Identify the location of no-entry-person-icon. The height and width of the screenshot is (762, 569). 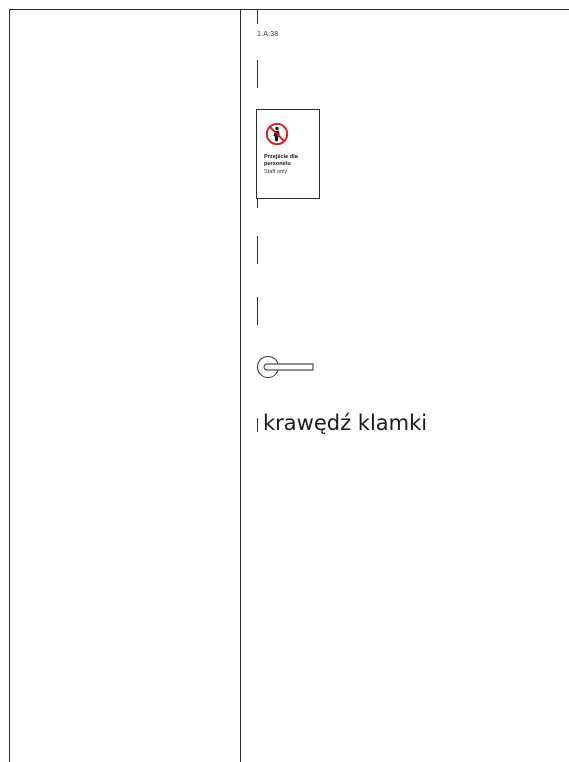
(277, 134).